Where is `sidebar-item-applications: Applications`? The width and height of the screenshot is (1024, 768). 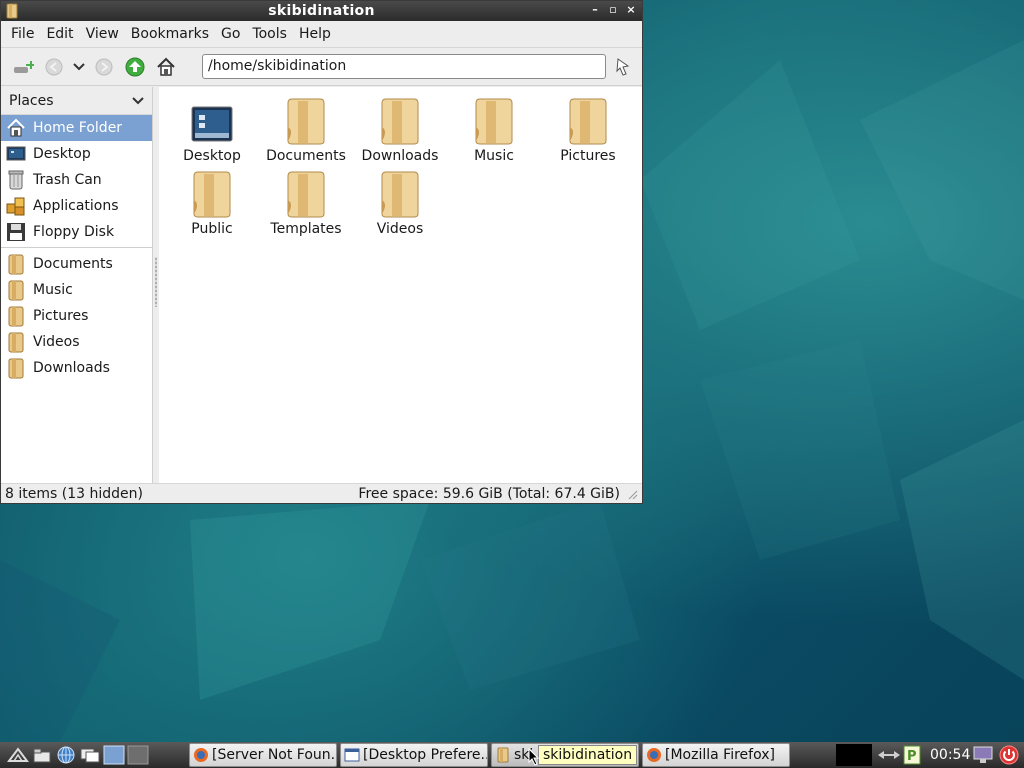 sidebar-item-applications: Applications is located at coordinates (76, 206).